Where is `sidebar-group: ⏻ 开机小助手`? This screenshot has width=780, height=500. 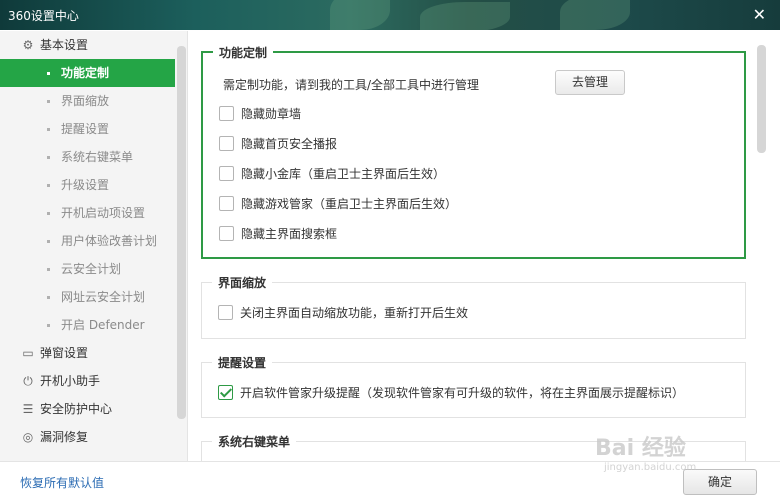
sidebar-group: ⏻ 开机小助手 is located at coordinates (87, 381).